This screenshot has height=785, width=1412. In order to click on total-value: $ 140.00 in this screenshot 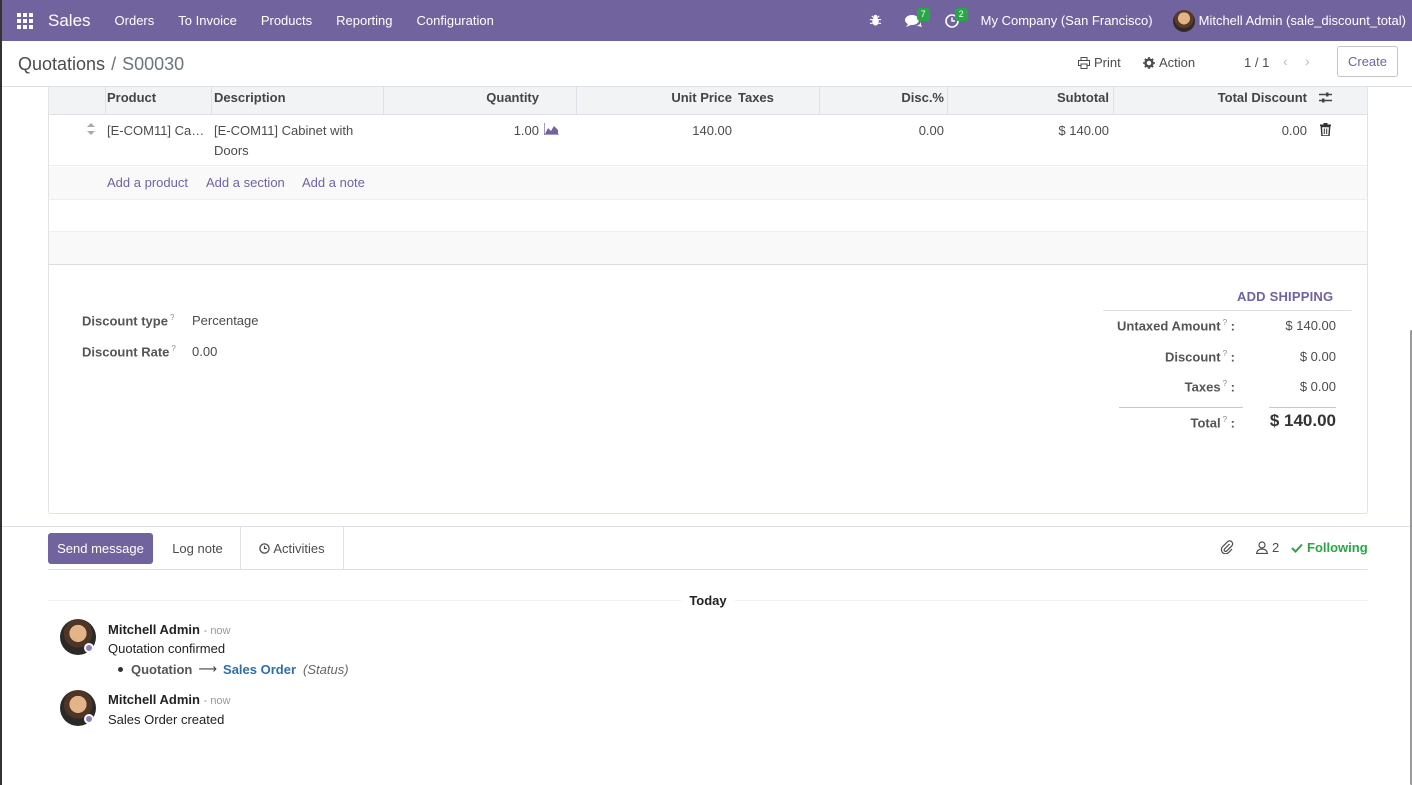, I will do `click(1302, 420)`.